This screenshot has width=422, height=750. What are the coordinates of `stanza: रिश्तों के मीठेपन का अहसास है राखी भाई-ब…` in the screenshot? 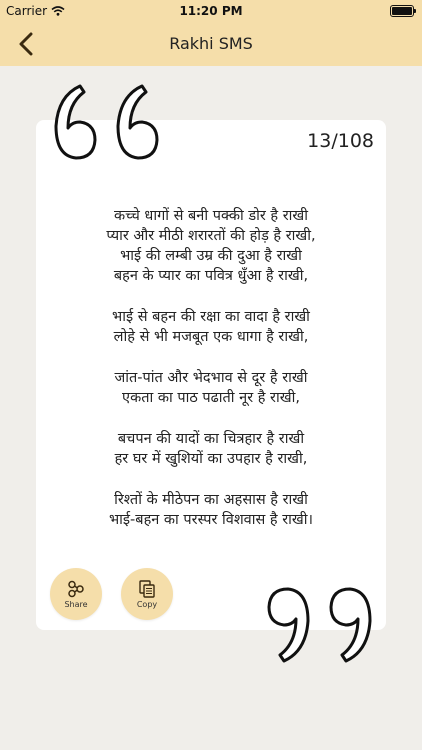 It's located at (211, 510).